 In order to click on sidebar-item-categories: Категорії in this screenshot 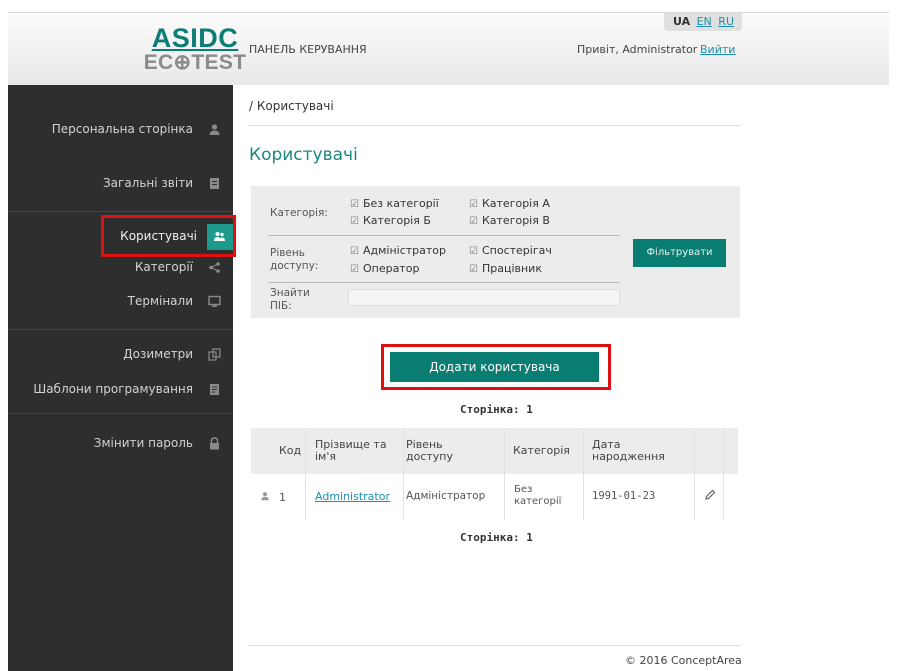, I will do `click(120, 268)`.